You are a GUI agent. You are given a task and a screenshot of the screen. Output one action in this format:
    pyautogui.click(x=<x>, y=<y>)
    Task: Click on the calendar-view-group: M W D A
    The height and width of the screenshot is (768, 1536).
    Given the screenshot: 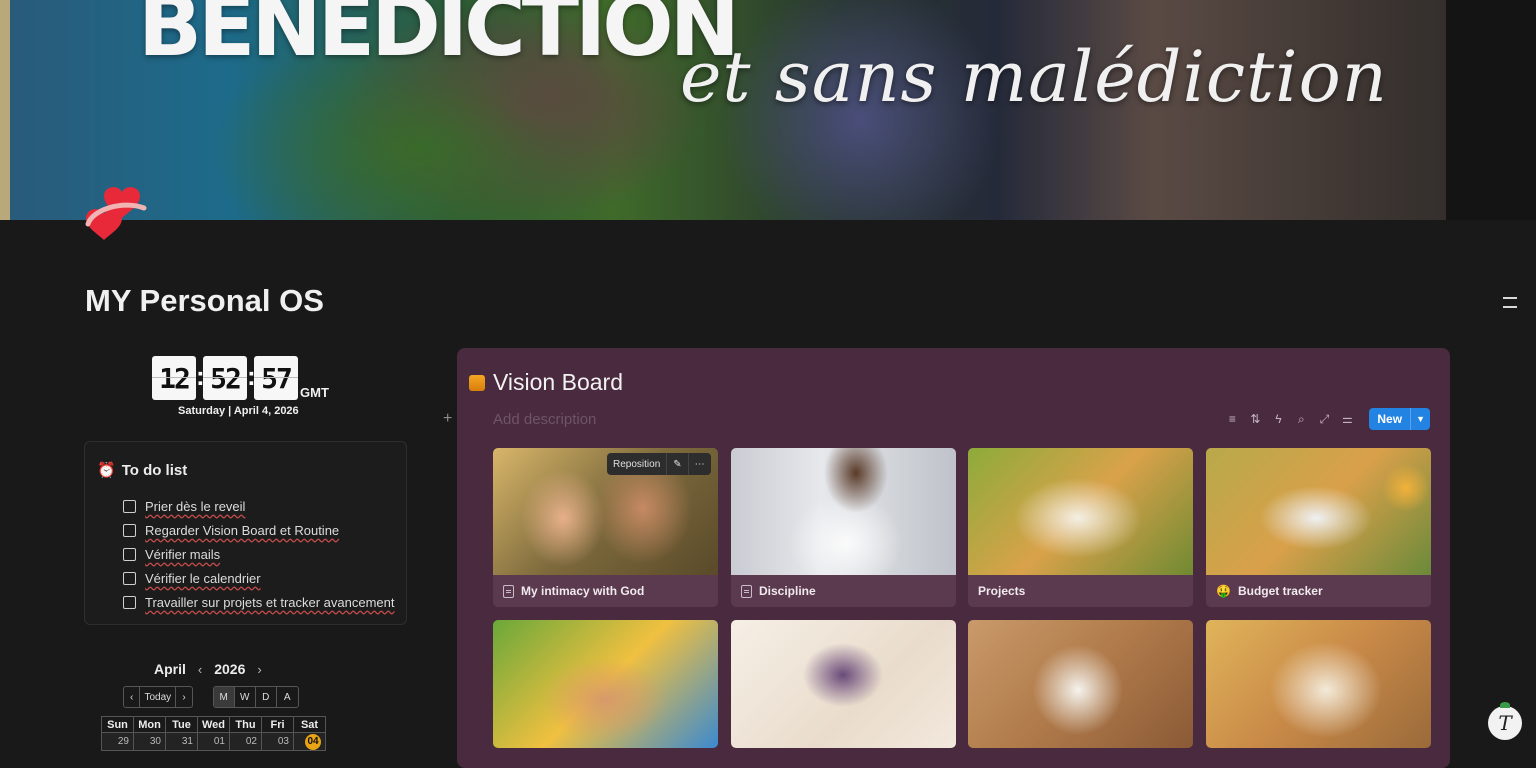 What is the action you would take?
    pyautogui.click(x=255, y=697)
    